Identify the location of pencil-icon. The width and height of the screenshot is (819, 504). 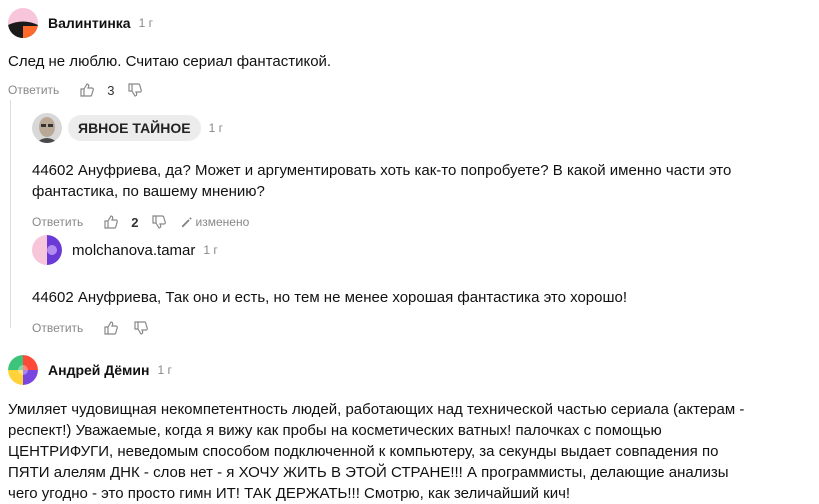
(186, 221).